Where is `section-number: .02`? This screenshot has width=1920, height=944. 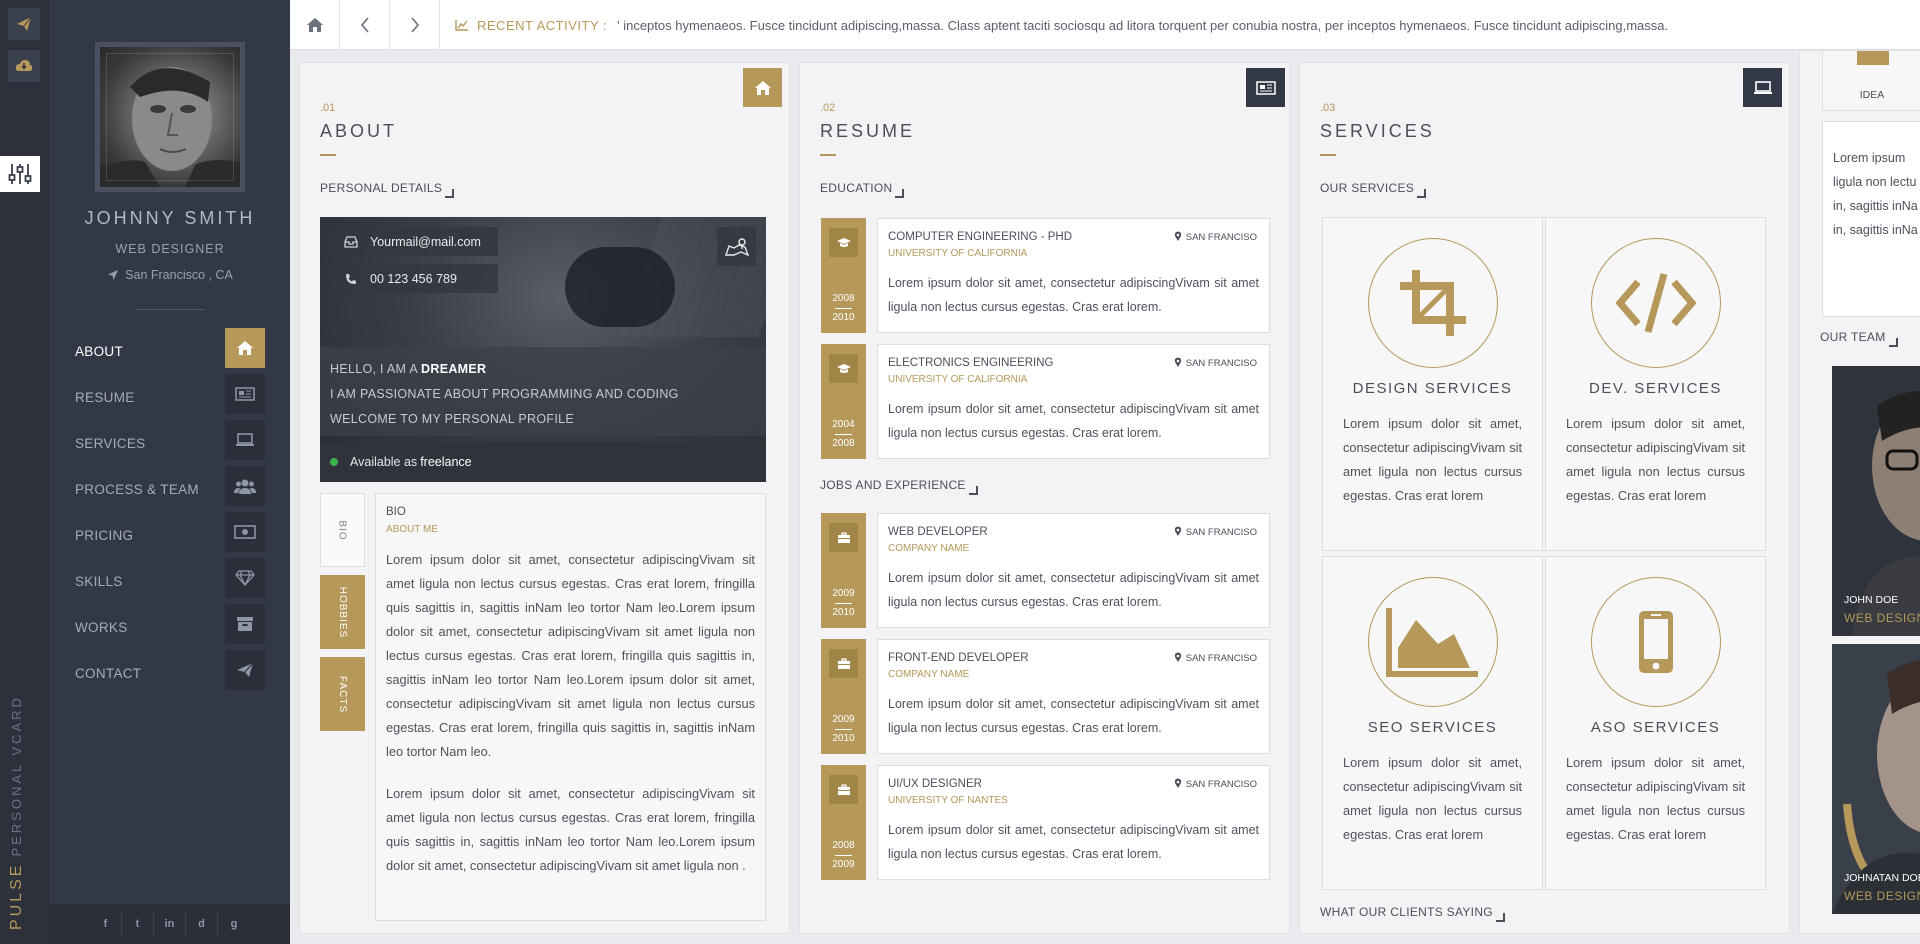 section-number: .02 is located at coordinates (828, 108).